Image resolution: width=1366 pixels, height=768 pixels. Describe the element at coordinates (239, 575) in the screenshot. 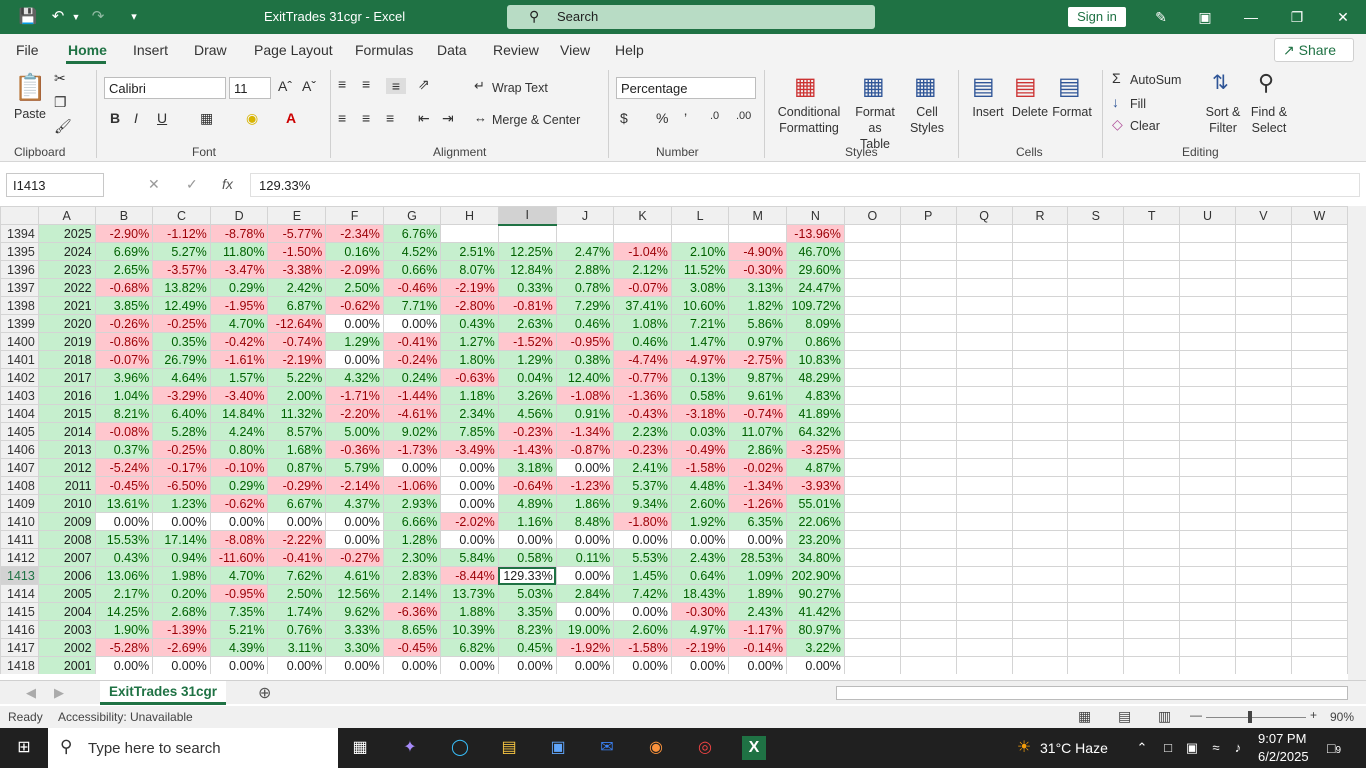

I see `cell: 4.70%` at that location.